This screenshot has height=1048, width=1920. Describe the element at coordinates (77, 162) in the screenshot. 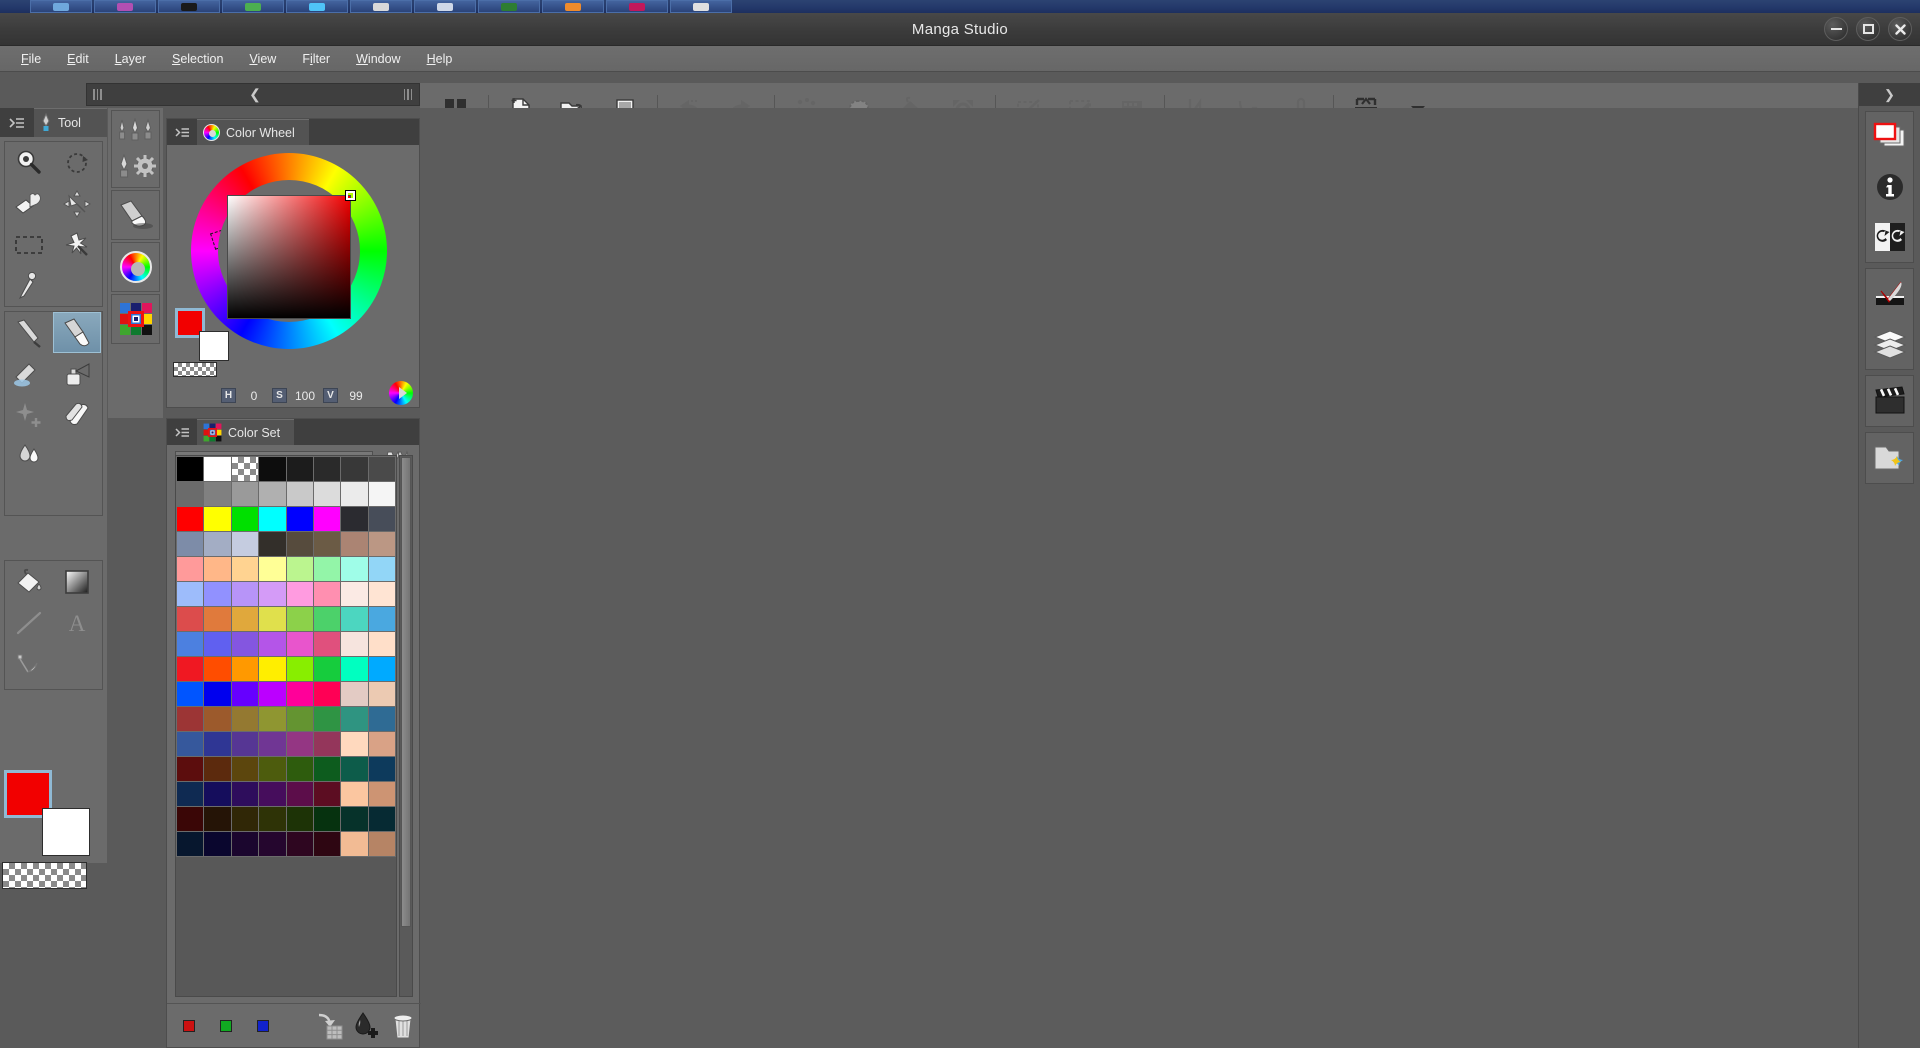

I see `tool-rotate` at that location.